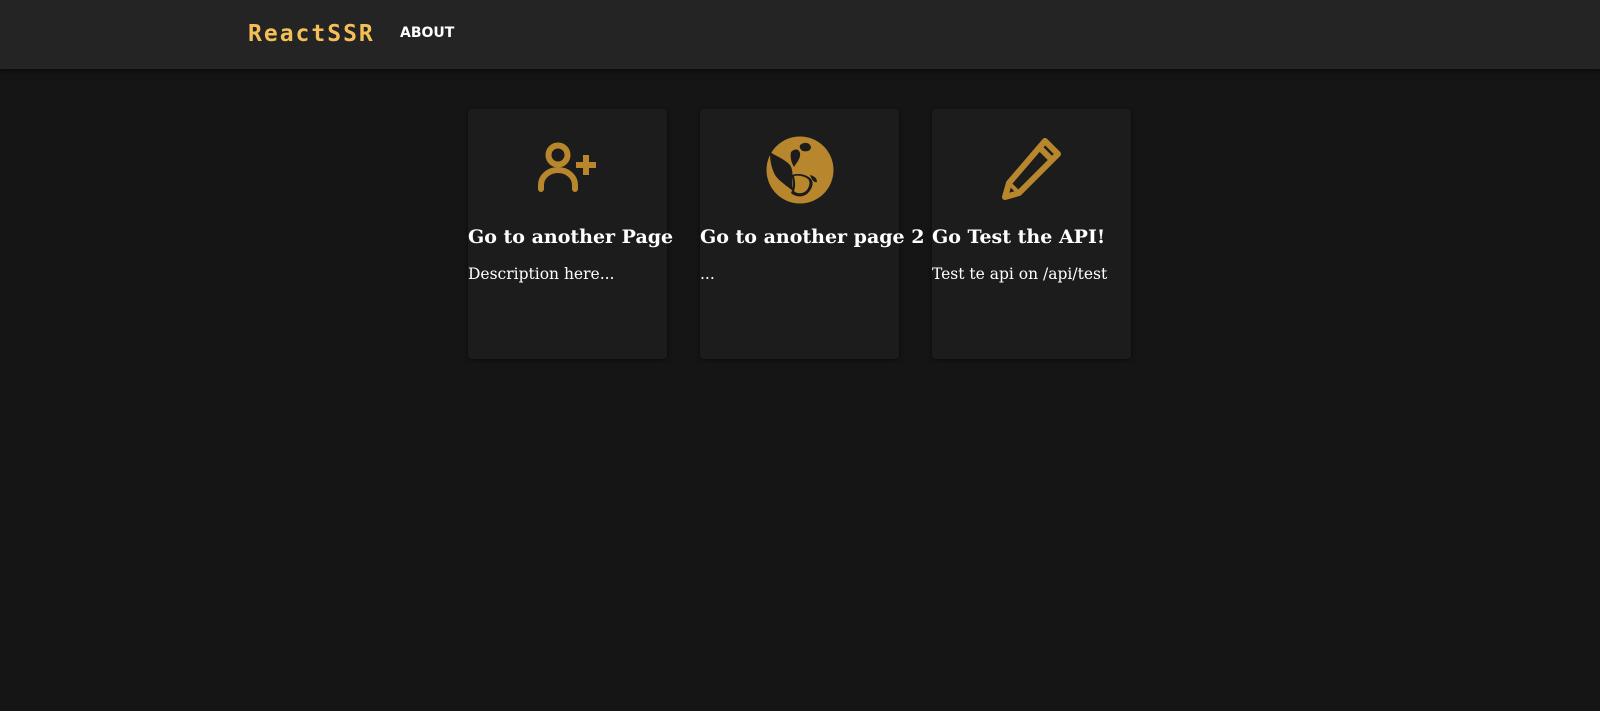 The width and height of the screenshot is (1600, 711). Describe the element at coordinates (1019, 237) in the screenshot. I see `card-title: Go Test the API!` at that location.